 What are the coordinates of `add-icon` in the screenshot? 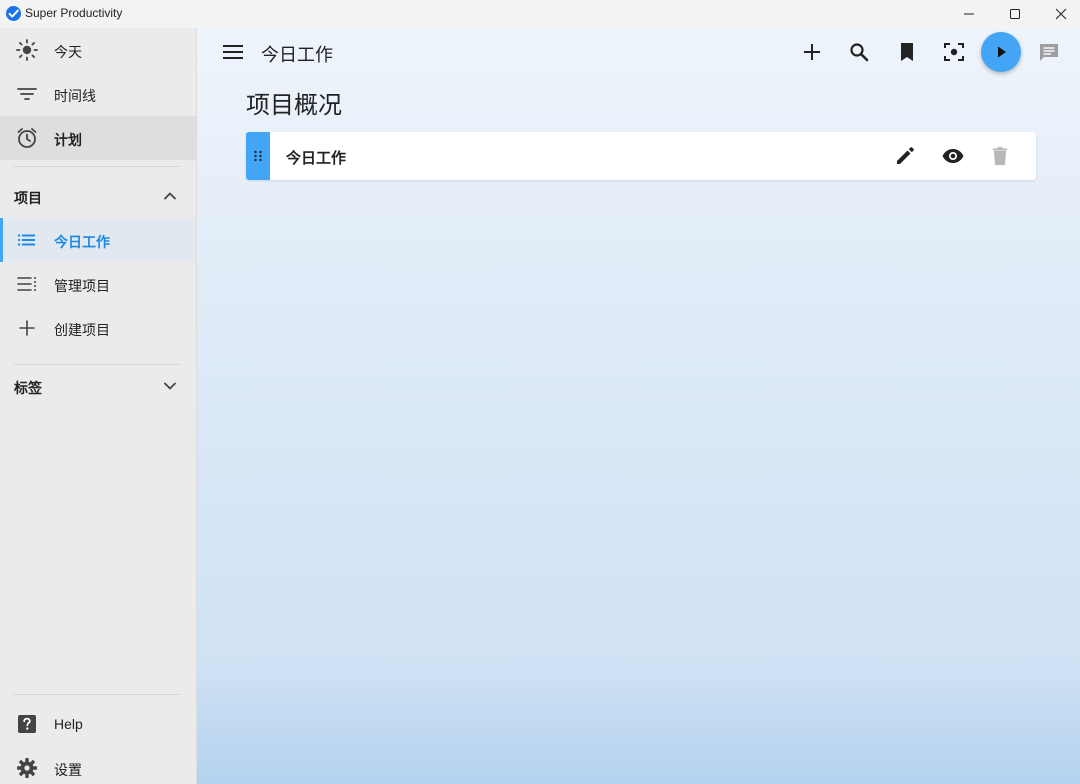 It's located at (812, 52).